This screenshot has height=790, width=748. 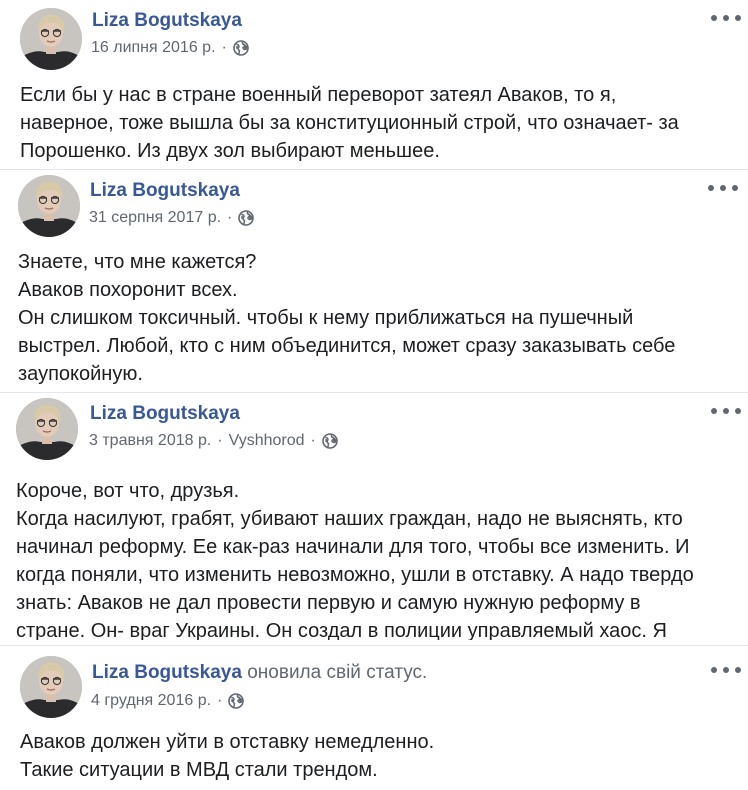 I want to click on post-date: 16 липня 2016 р., so click(x=153, y=48).